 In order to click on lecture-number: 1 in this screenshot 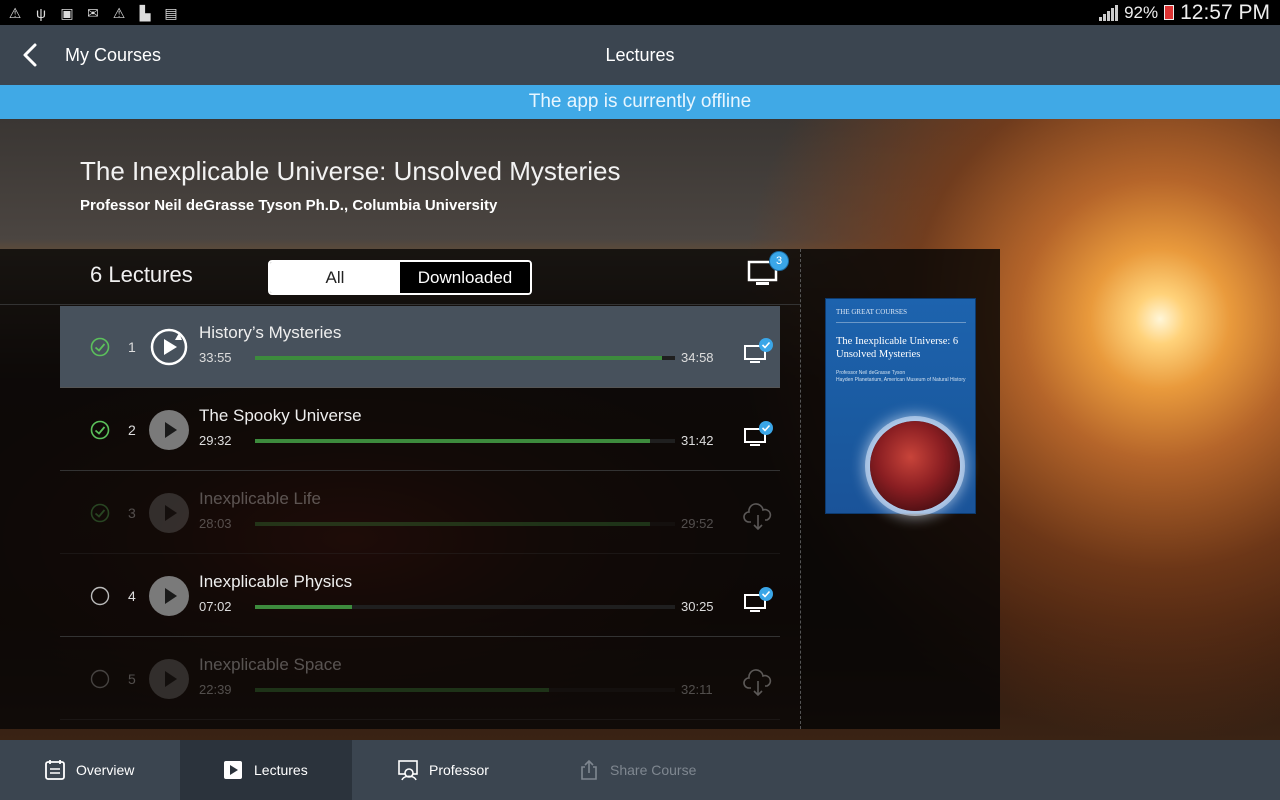, I will do `click(132, 347)`.